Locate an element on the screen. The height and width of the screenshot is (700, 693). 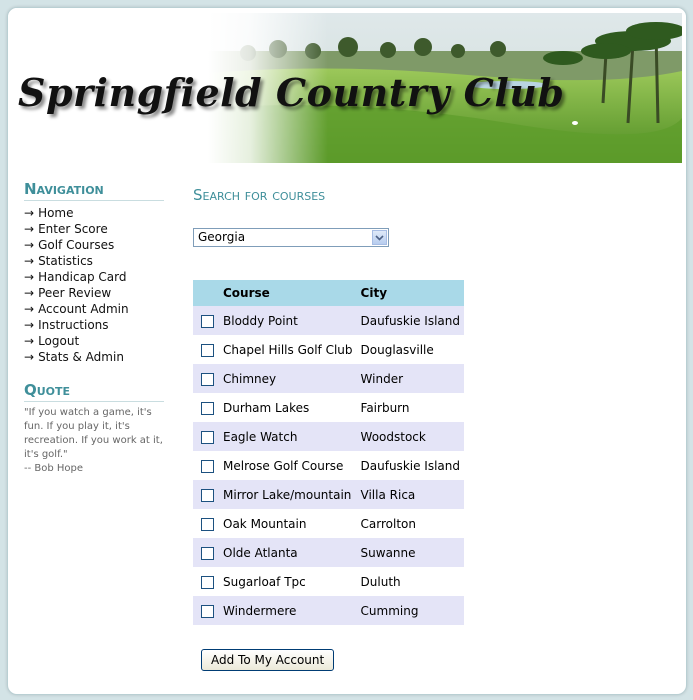
course-name: Windermere is located at coordinates (288, 610).